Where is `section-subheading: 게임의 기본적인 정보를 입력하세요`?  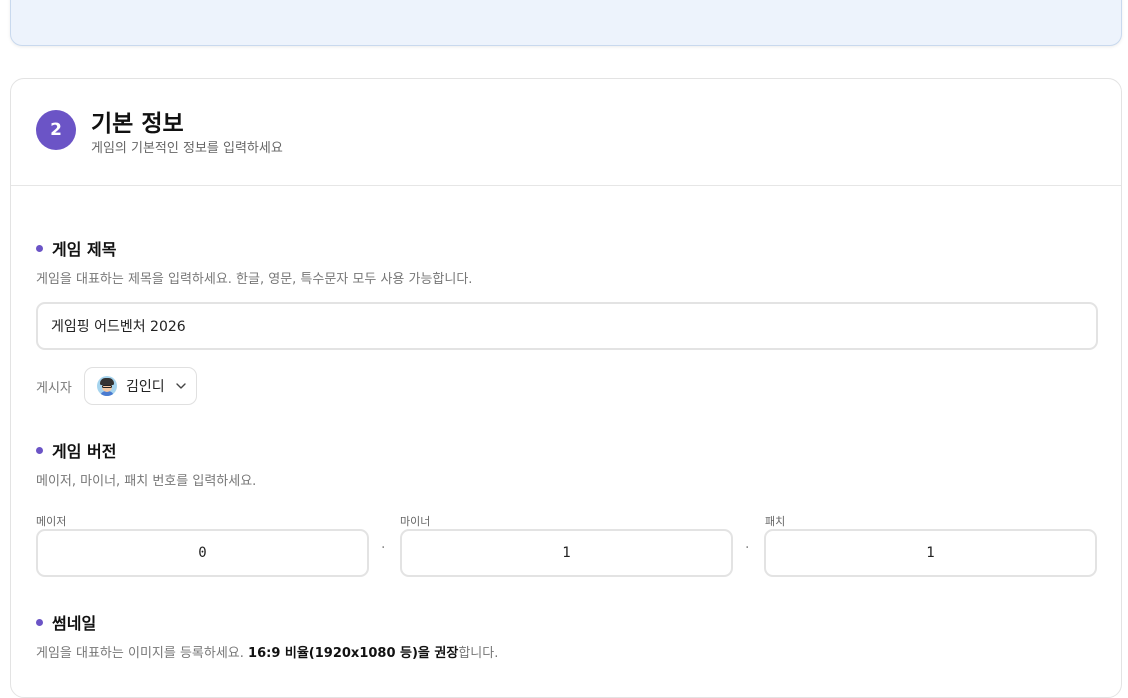 section-subheading: 게임의 기본적인 정보를 입력하세요 is located at coordinates (187, 148).